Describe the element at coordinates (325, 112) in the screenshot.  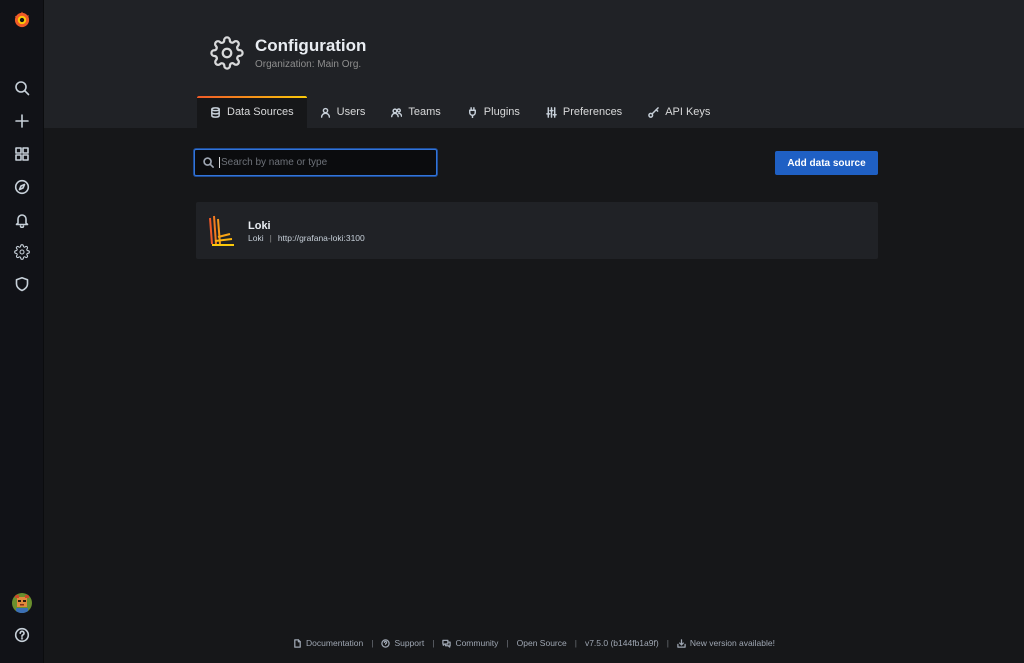
I see `user-icon` at that location.